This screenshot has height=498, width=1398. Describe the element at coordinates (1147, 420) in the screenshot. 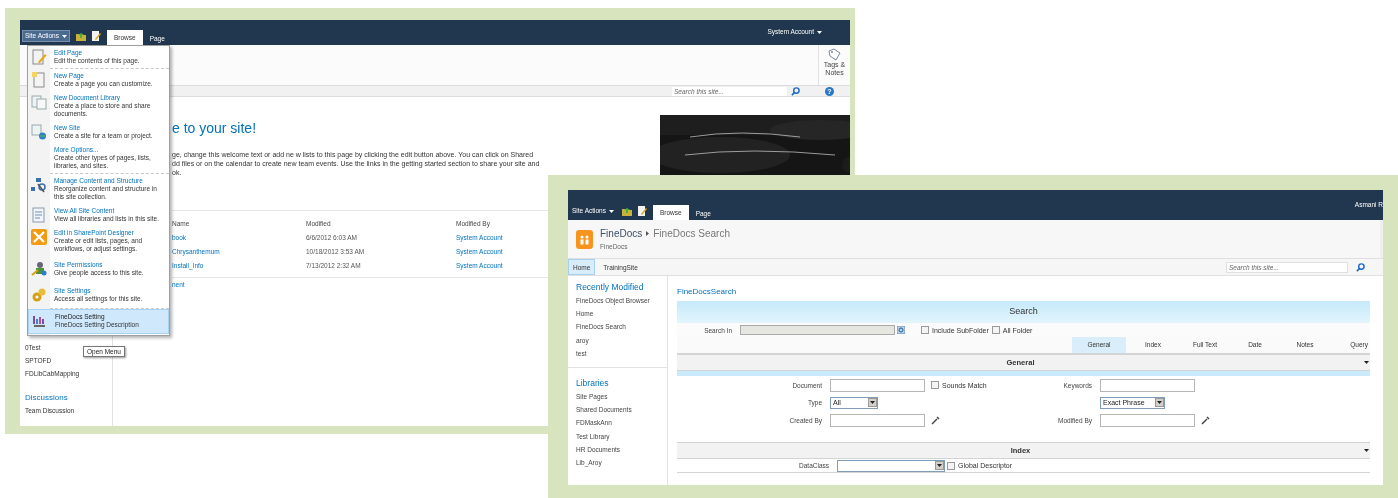

I see `modified-by-field` at that location.